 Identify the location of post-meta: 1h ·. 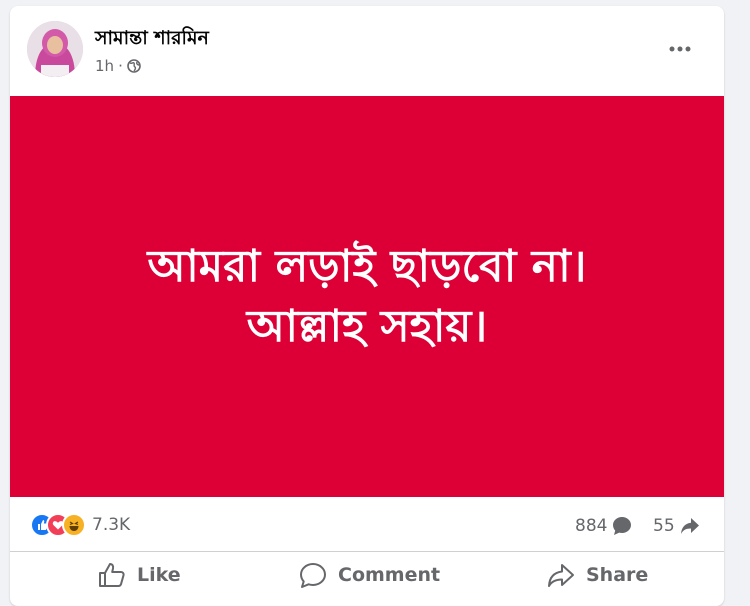
(118, 66).